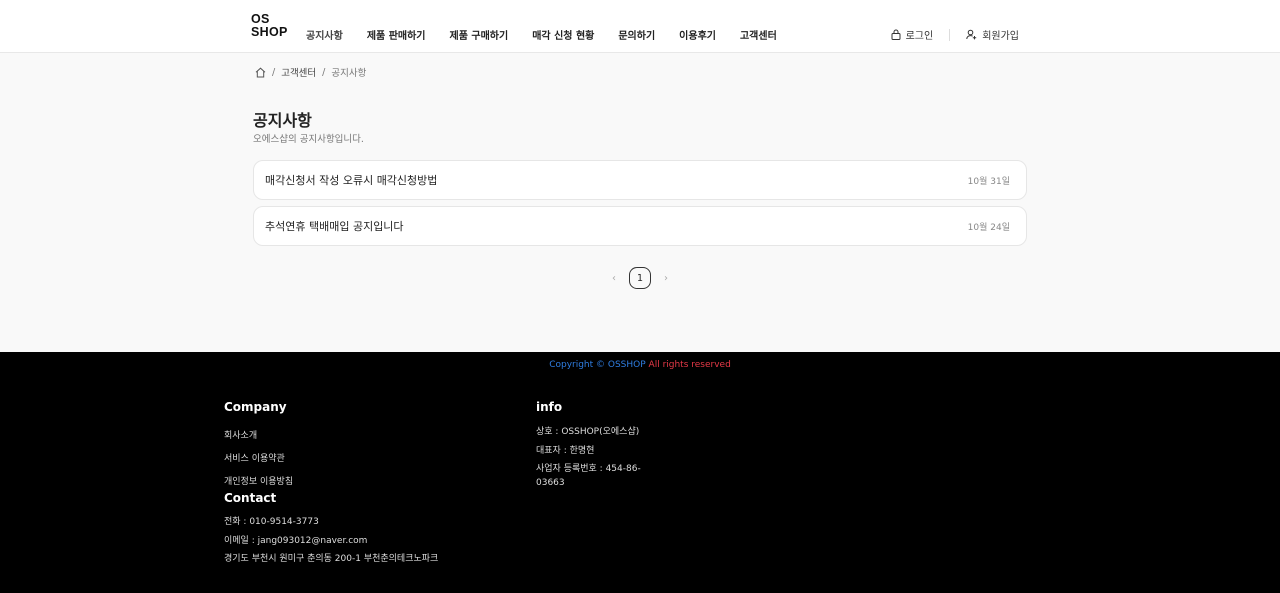  I want to click on login-label: 로그인, so click(919, 36).